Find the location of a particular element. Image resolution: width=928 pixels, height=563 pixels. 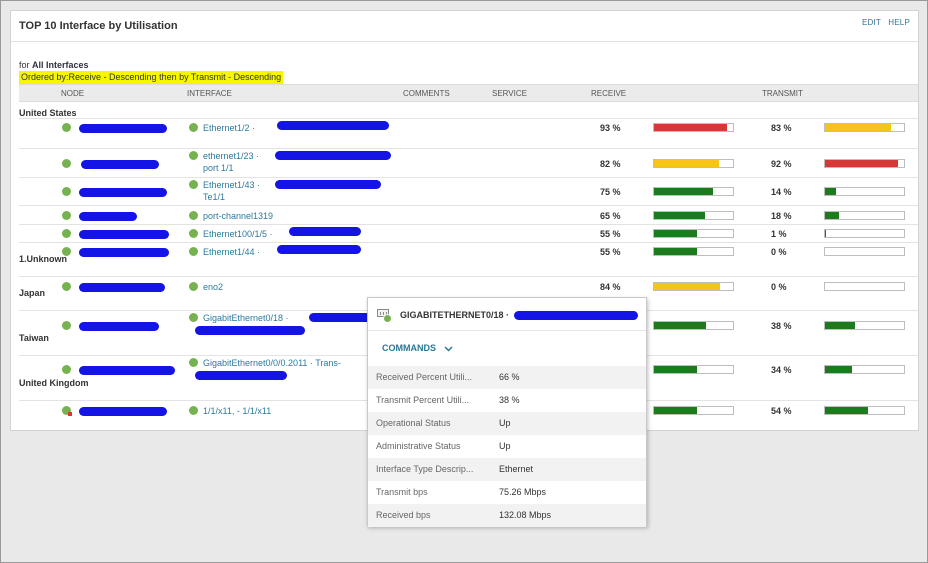

transmit-percent: 18 % is located at coordinates (781, 216).